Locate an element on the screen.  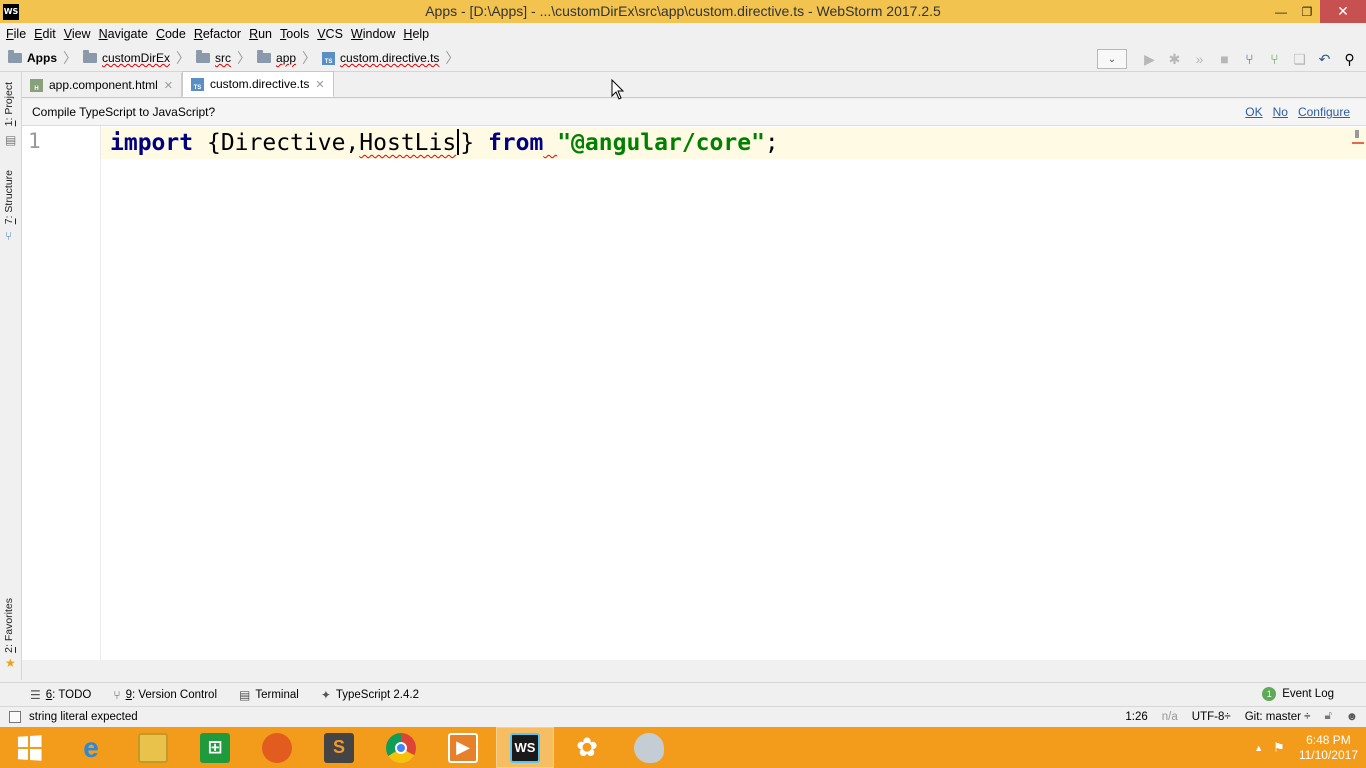
menu-run: Run is located at coordinates (260, 34).